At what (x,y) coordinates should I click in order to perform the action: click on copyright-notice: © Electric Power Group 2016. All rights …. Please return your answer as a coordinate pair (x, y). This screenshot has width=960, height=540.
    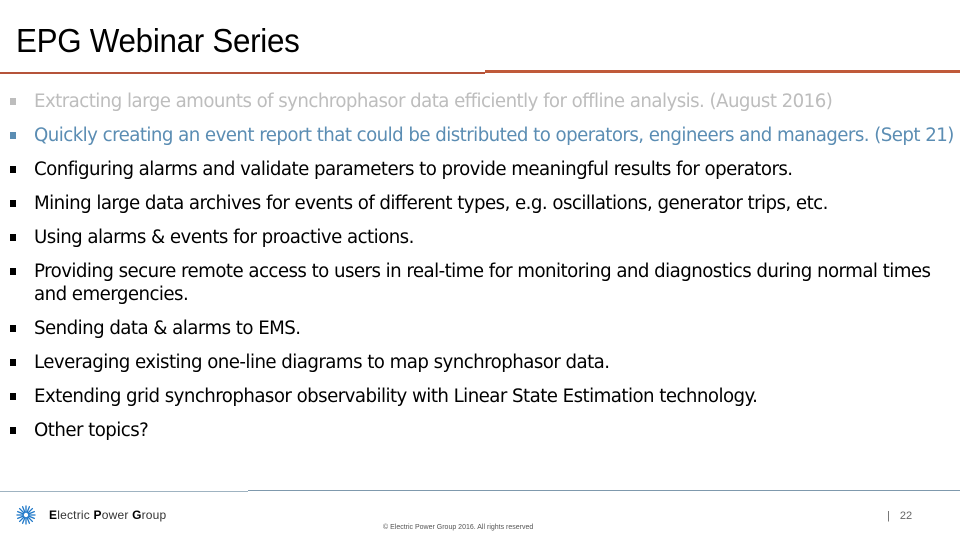
    Looking at the image, I should click on (458, 527).